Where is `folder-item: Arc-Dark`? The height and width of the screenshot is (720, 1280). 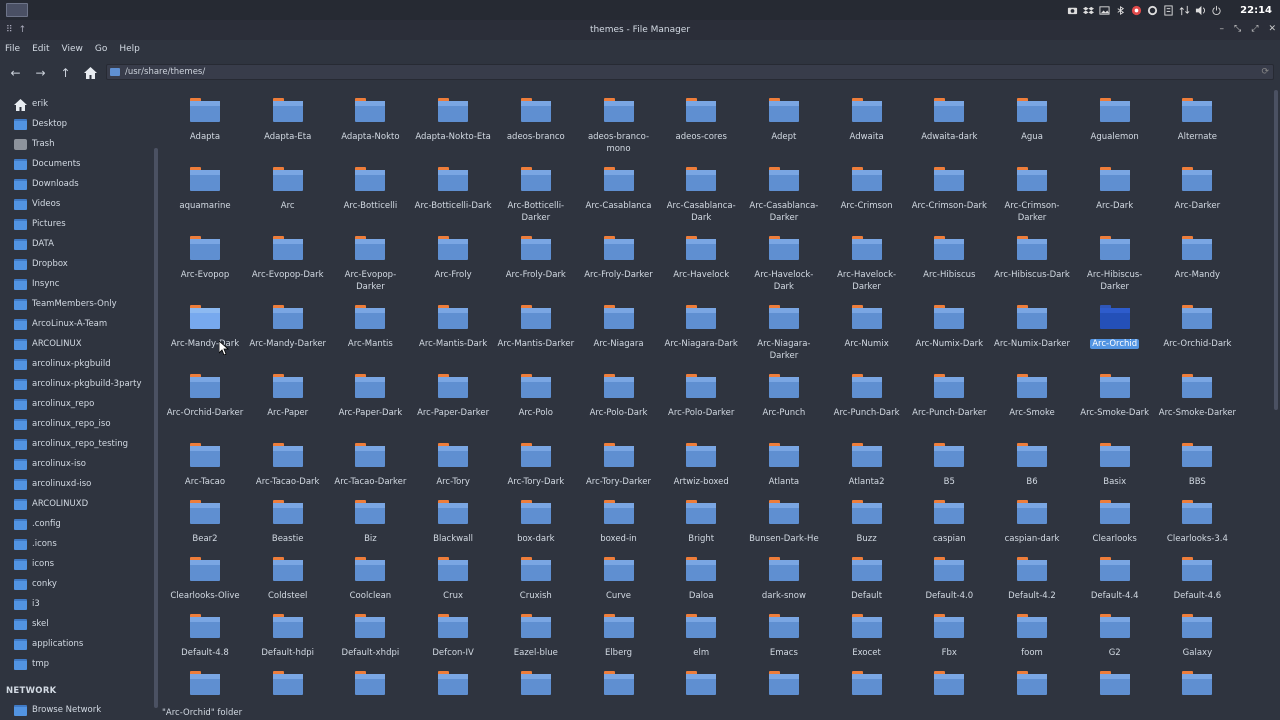 folder-item: Arc-Dark is located at coordinates (1115, 189).